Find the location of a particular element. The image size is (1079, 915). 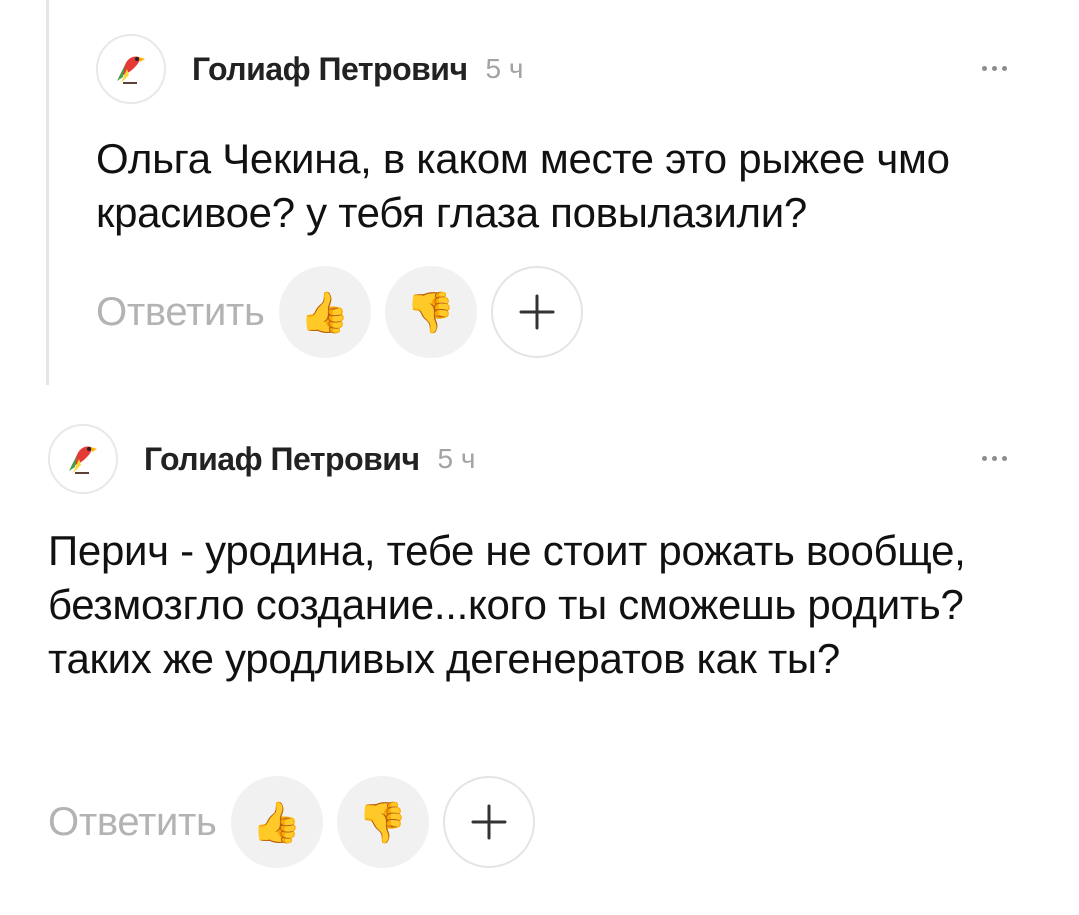

thread-line is located at coordinates (47, 192).